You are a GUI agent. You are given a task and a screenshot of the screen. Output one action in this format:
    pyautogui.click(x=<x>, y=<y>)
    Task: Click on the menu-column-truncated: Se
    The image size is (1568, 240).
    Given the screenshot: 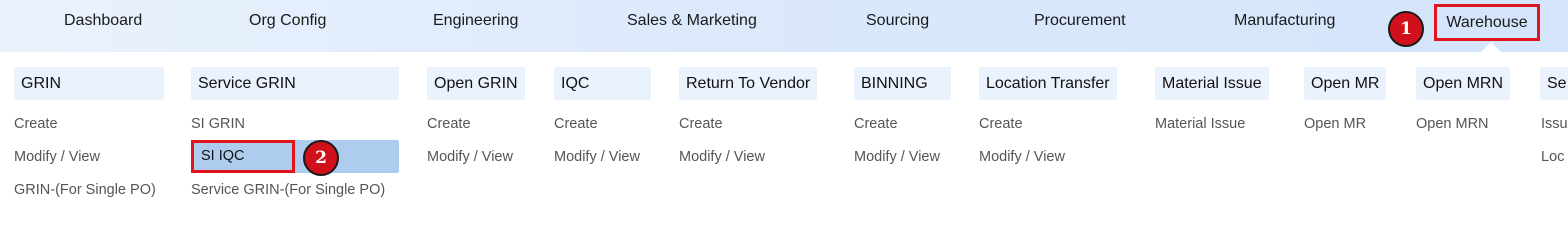 What is the action you would take?
    pyautogui.click(x=1554, y=83)
    